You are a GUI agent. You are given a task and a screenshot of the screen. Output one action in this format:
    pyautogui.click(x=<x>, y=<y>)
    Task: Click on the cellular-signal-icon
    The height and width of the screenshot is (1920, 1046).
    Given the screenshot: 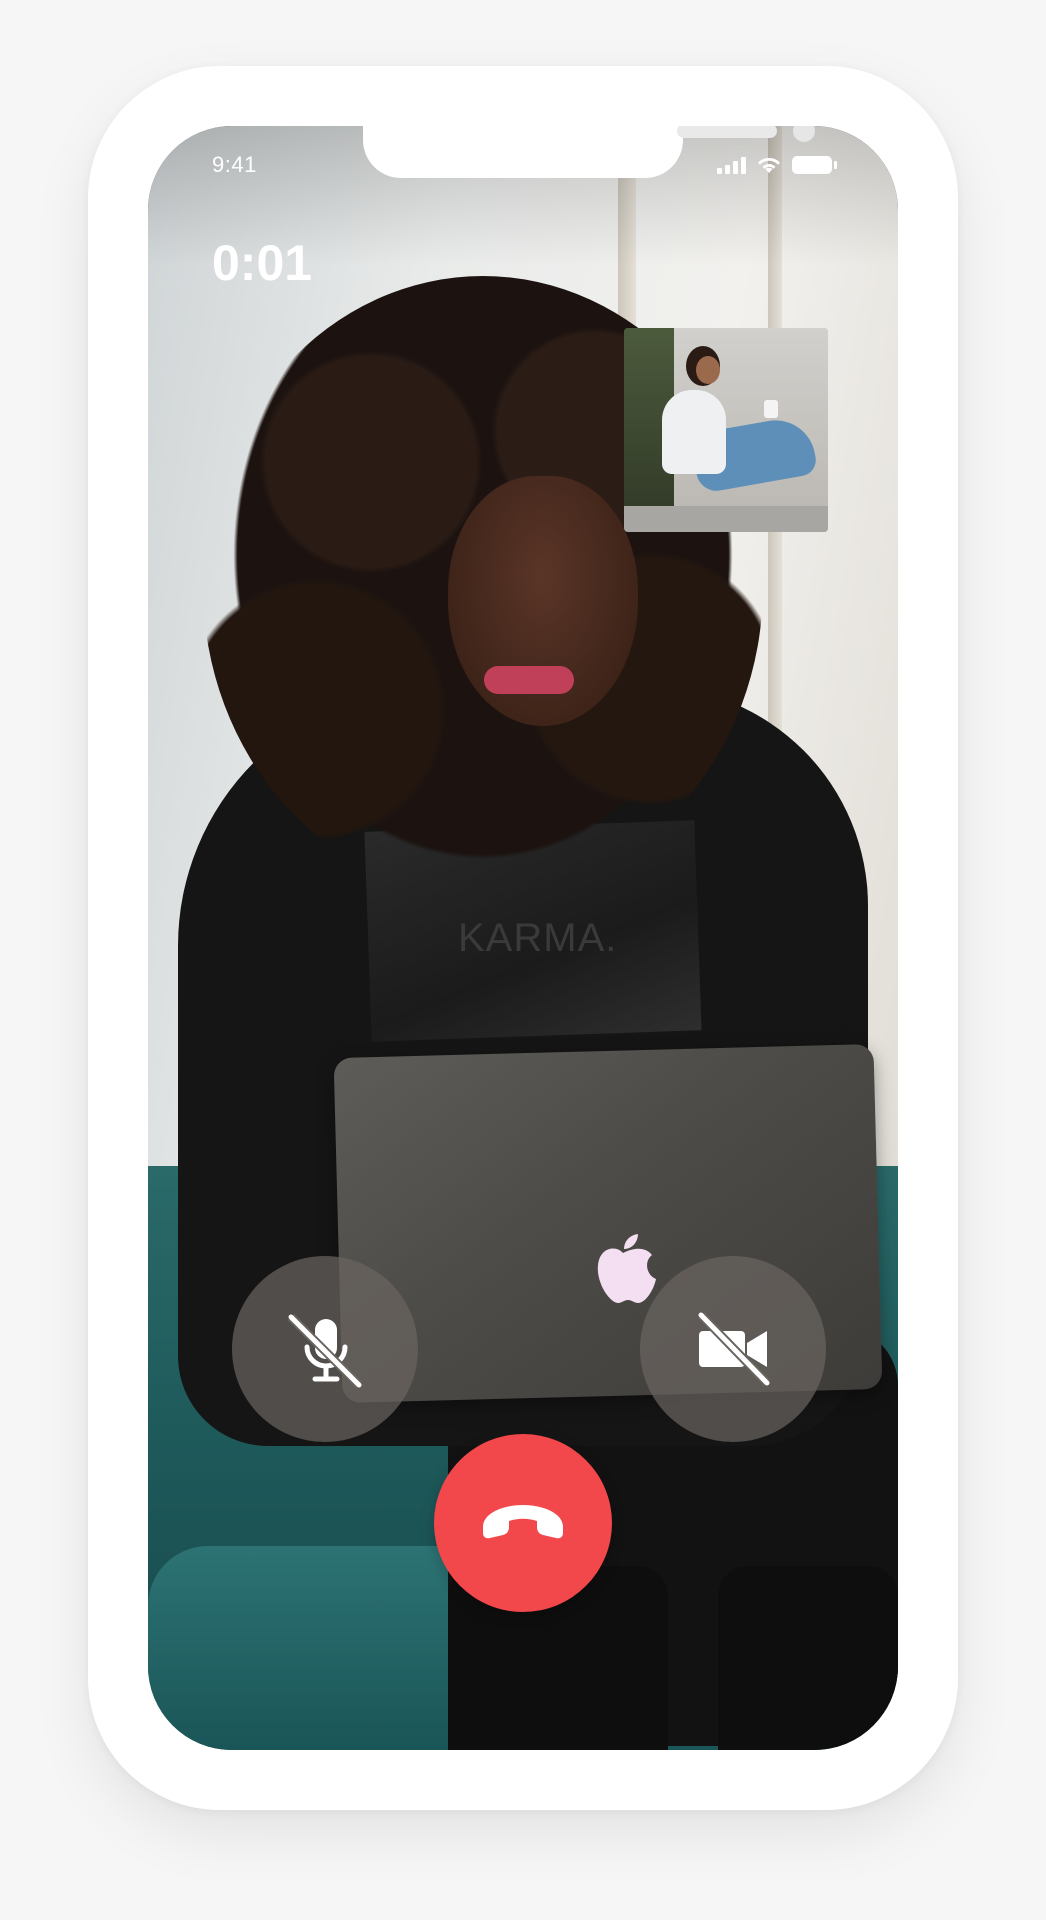 What is the action you would take?
    pyautogui.click(x=731, y=165)
    